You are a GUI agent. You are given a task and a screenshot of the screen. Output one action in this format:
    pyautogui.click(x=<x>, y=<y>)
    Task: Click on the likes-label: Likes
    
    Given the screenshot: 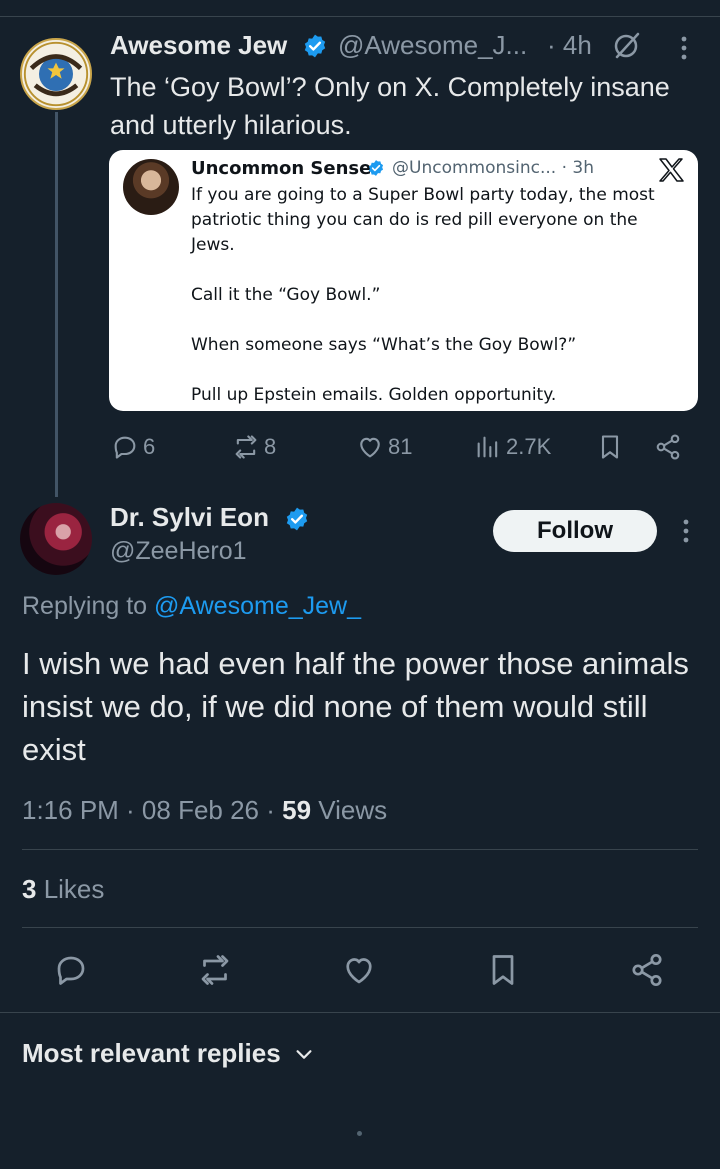 What is the action you would take?
    pyautogui.click(x=70, y=889)
    